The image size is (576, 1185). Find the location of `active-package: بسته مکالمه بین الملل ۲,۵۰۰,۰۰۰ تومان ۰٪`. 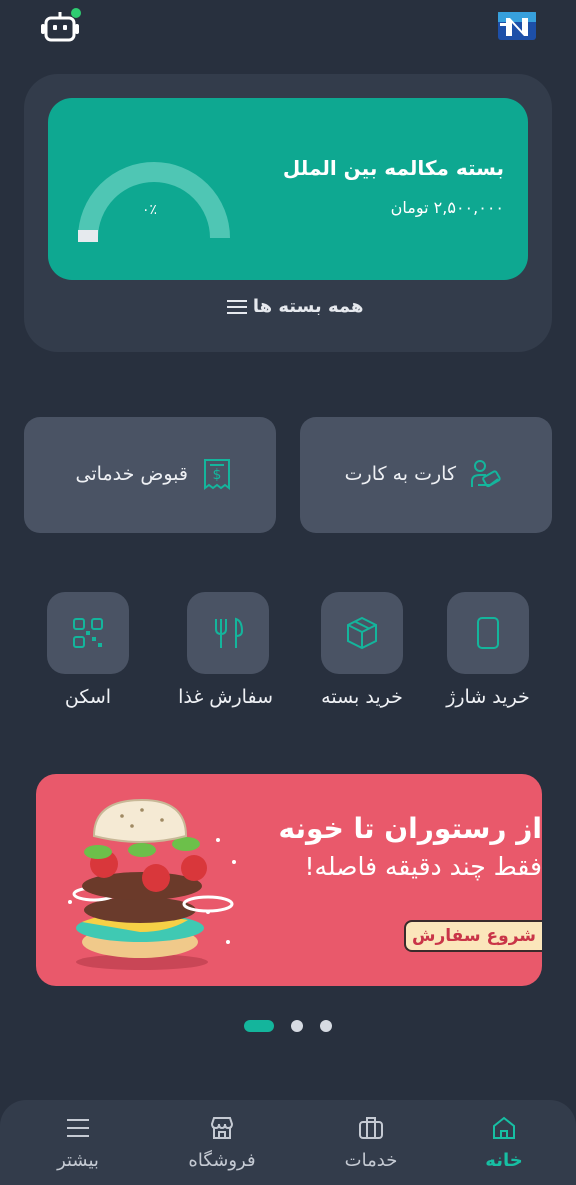

active-package: بسته مکالمه بین الملل ۲,۵۰۰,۰۰۰ تومان ۰٪ is located at coordinates (288, 189).